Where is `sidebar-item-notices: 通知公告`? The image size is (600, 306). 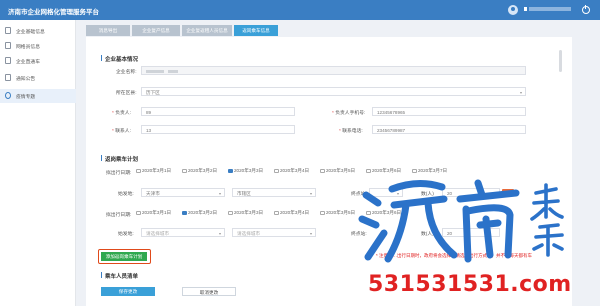 sidebar-item-notices: 通知公告 is located at coordinates (38, 78).